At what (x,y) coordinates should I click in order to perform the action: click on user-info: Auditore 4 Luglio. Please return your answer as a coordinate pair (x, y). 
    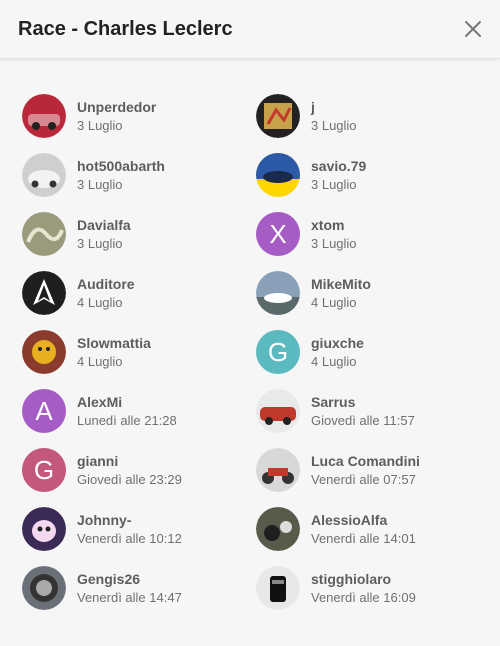
    Looking at the image, I should click on (106, 293).